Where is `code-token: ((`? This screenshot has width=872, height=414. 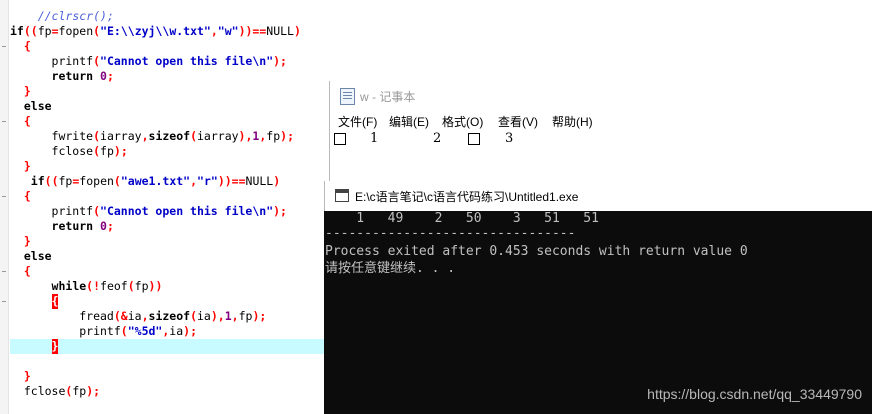
code-token: (( is located at coordinates (51, 181).